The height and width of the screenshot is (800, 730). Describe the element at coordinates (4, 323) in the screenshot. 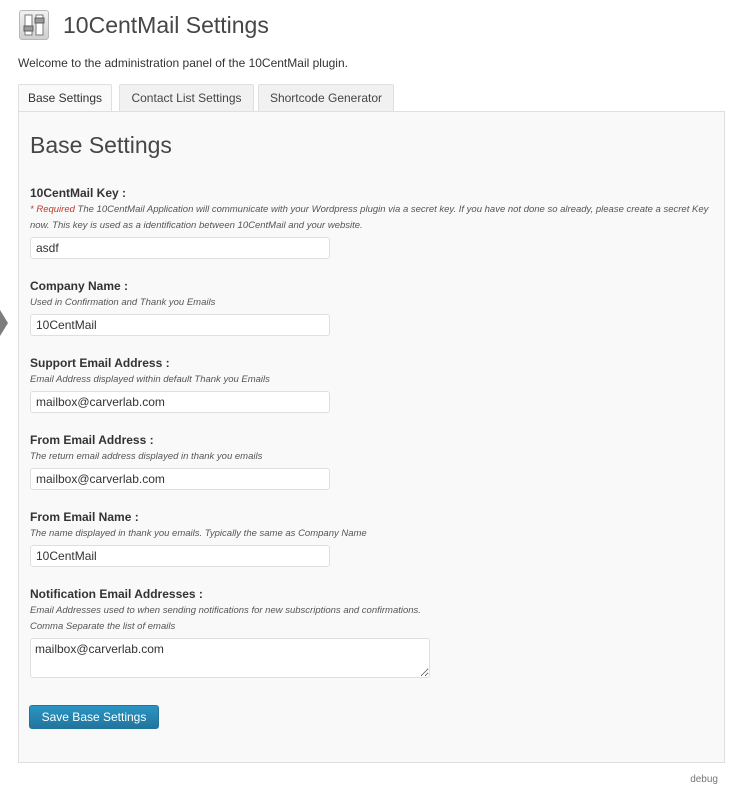

I see `collapsed-menu-arrow-icon` at that location.